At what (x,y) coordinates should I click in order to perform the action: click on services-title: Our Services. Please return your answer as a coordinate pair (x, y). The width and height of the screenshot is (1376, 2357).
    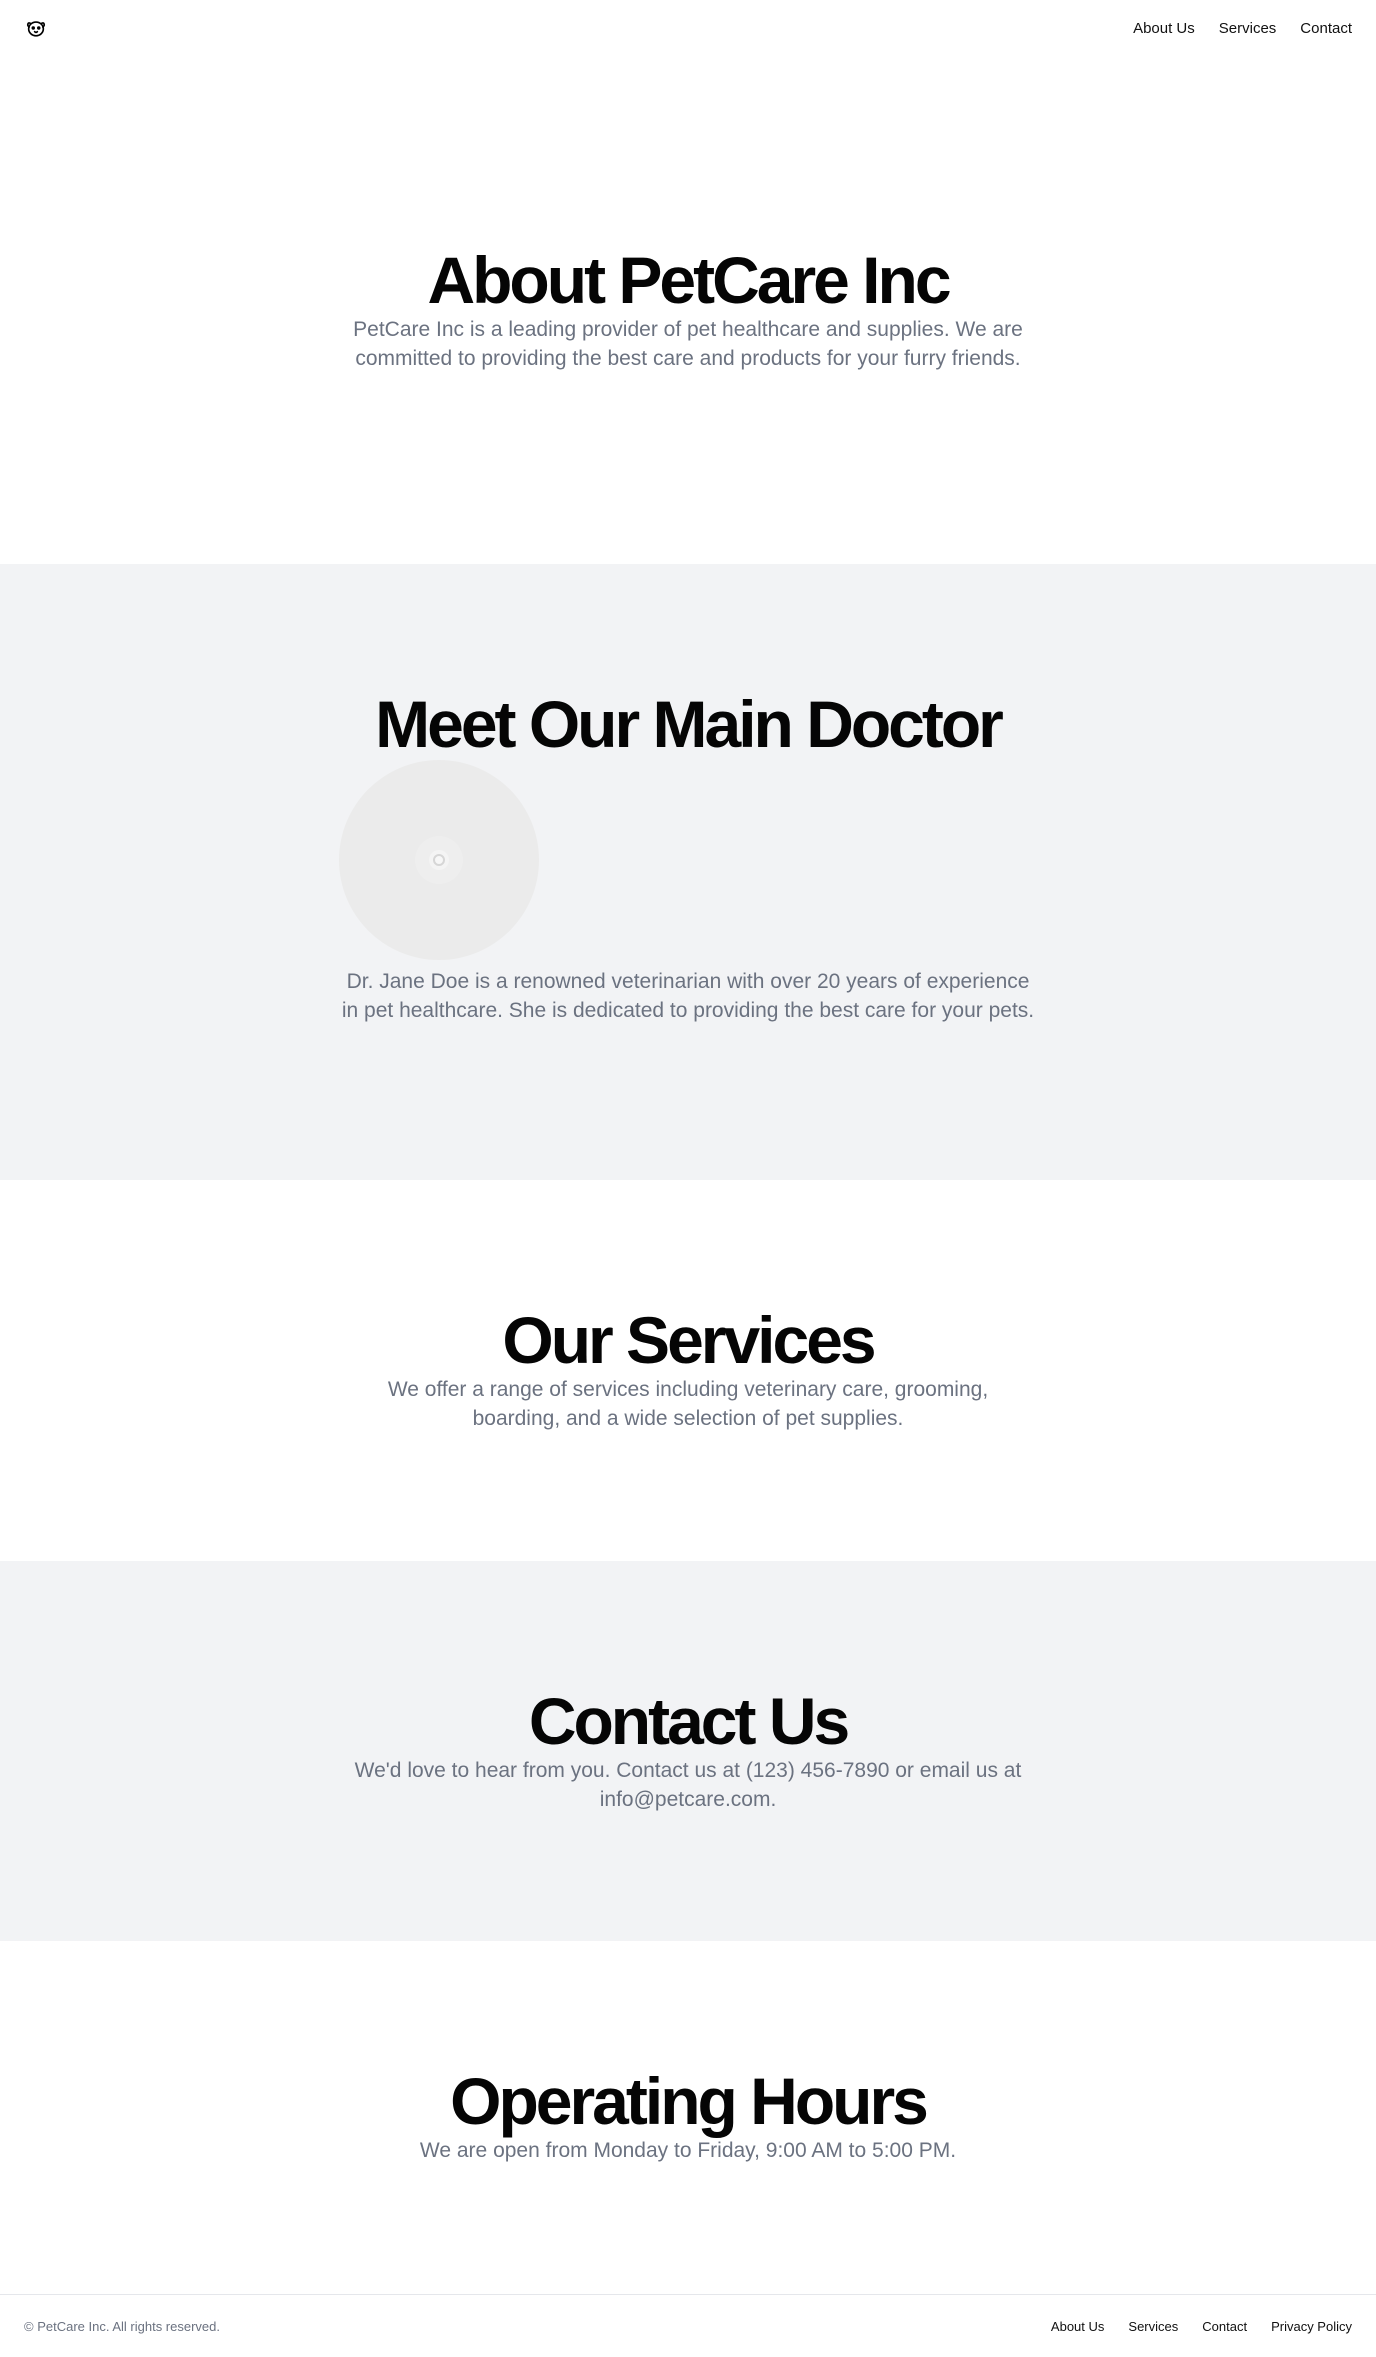
    Looking at the image, I should click on (689, 1340).